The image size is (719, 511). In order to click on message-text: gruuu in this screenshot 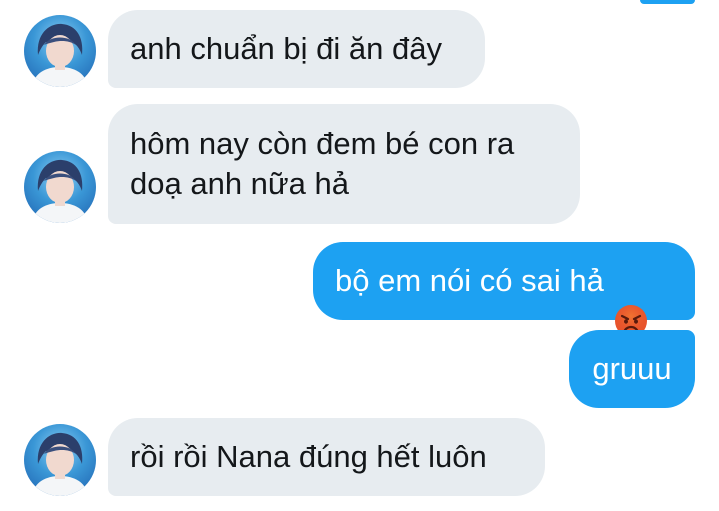, I will do `click(632, 368)`.